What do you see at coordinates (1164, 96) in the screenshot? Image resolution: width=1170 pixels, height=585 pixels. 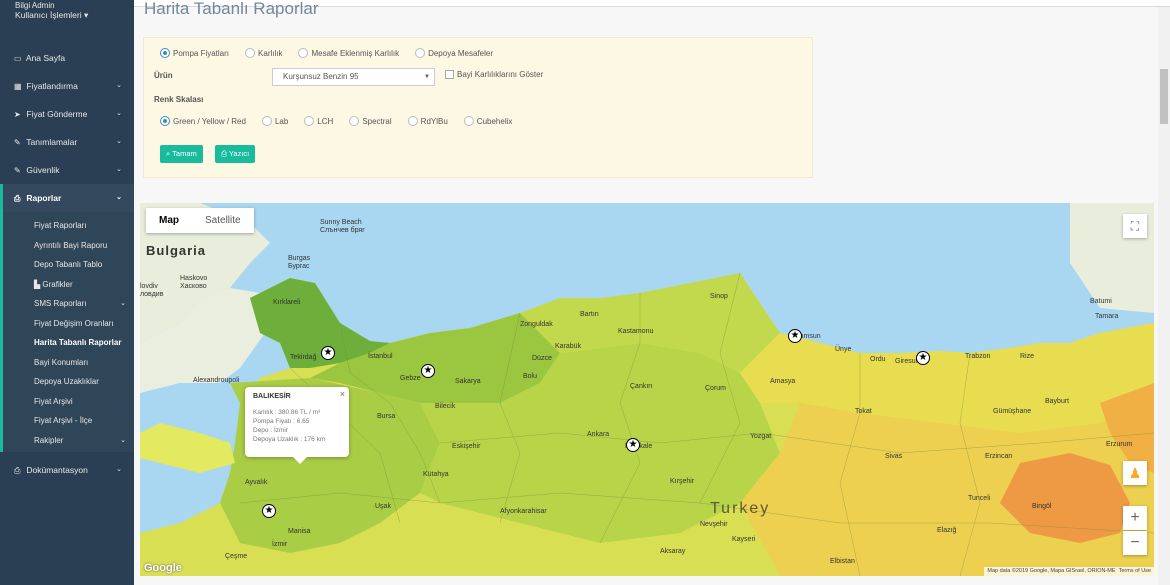 I see `scrollbar-thumb` at bounding box center [1164, 96].